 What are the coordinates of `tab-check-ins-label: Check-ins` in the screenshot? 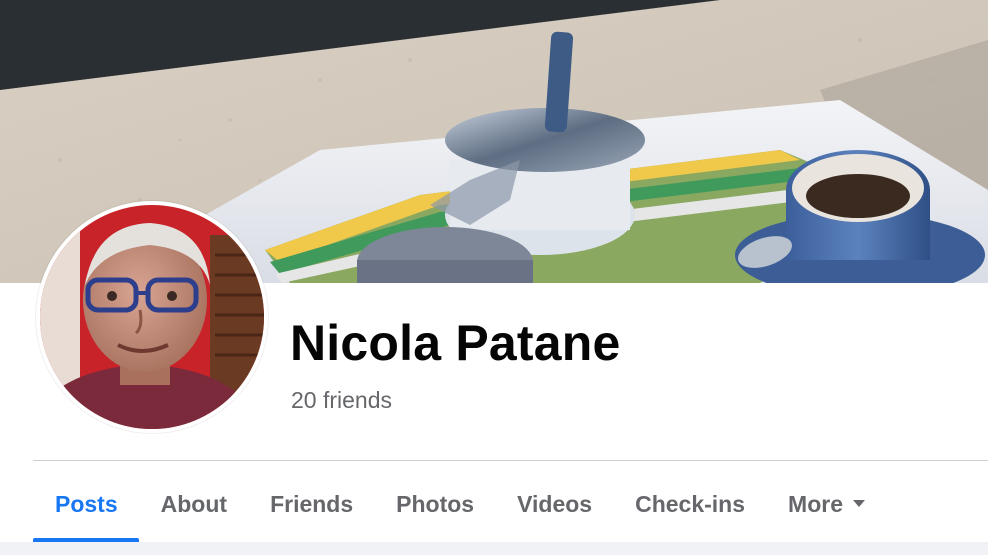 It's located at (690, 503).